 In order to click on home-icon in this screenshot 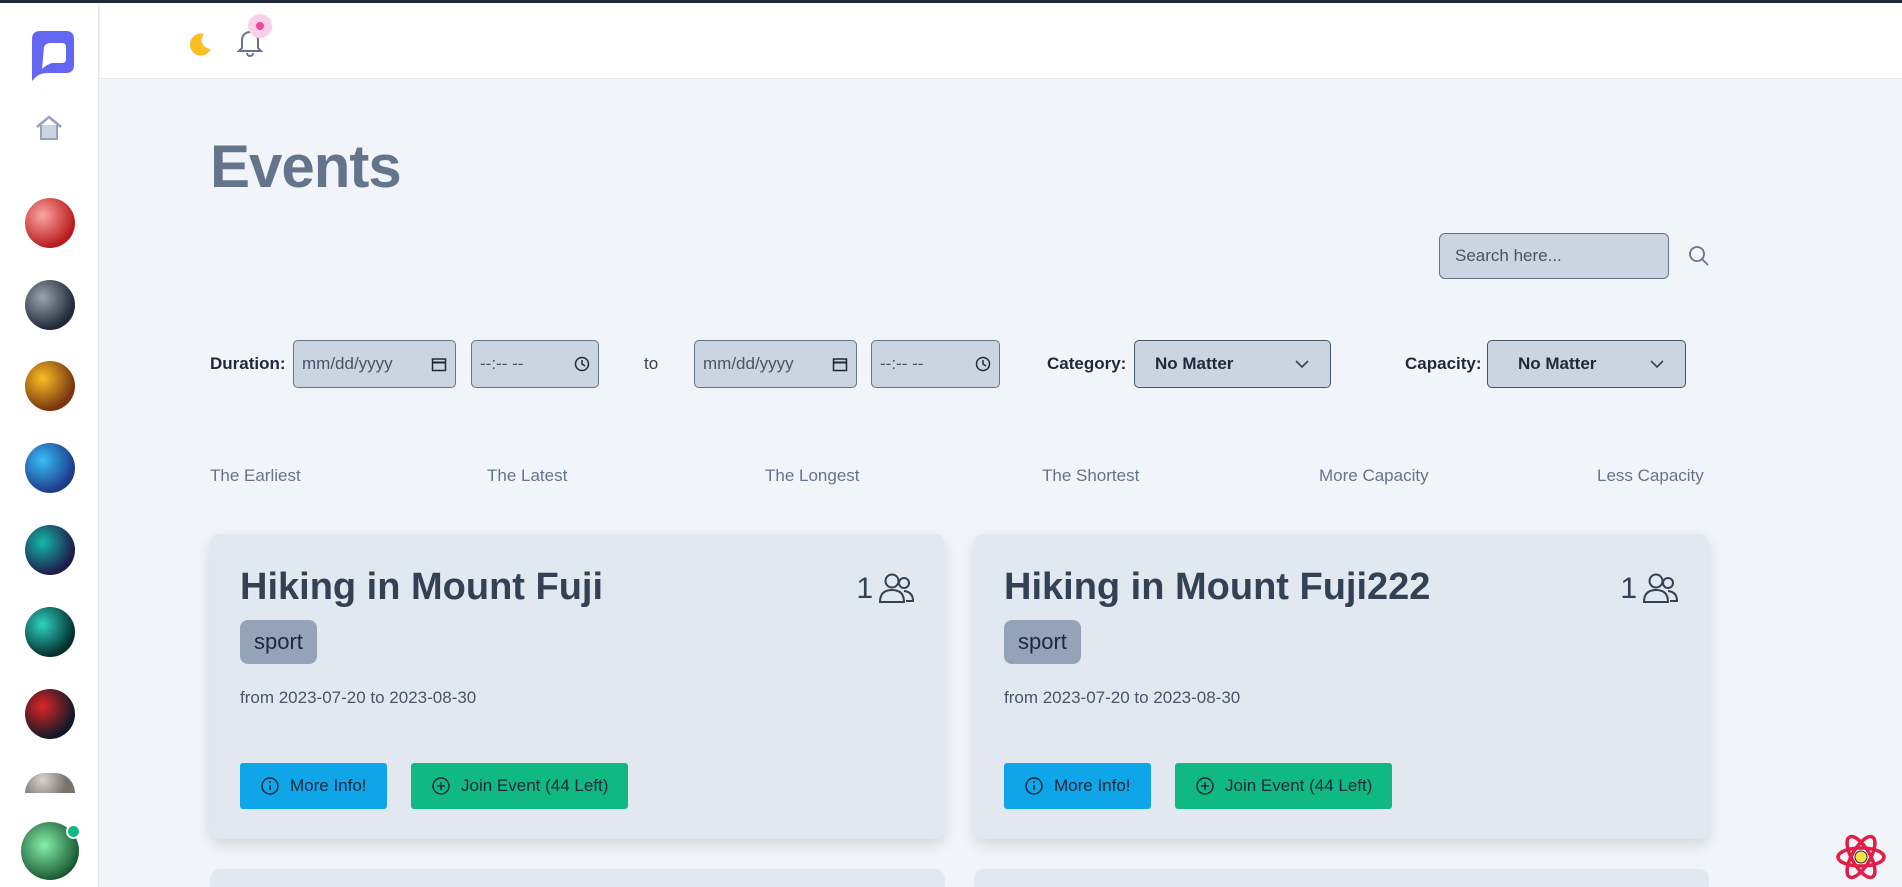, I will do `click(49, 128)`.